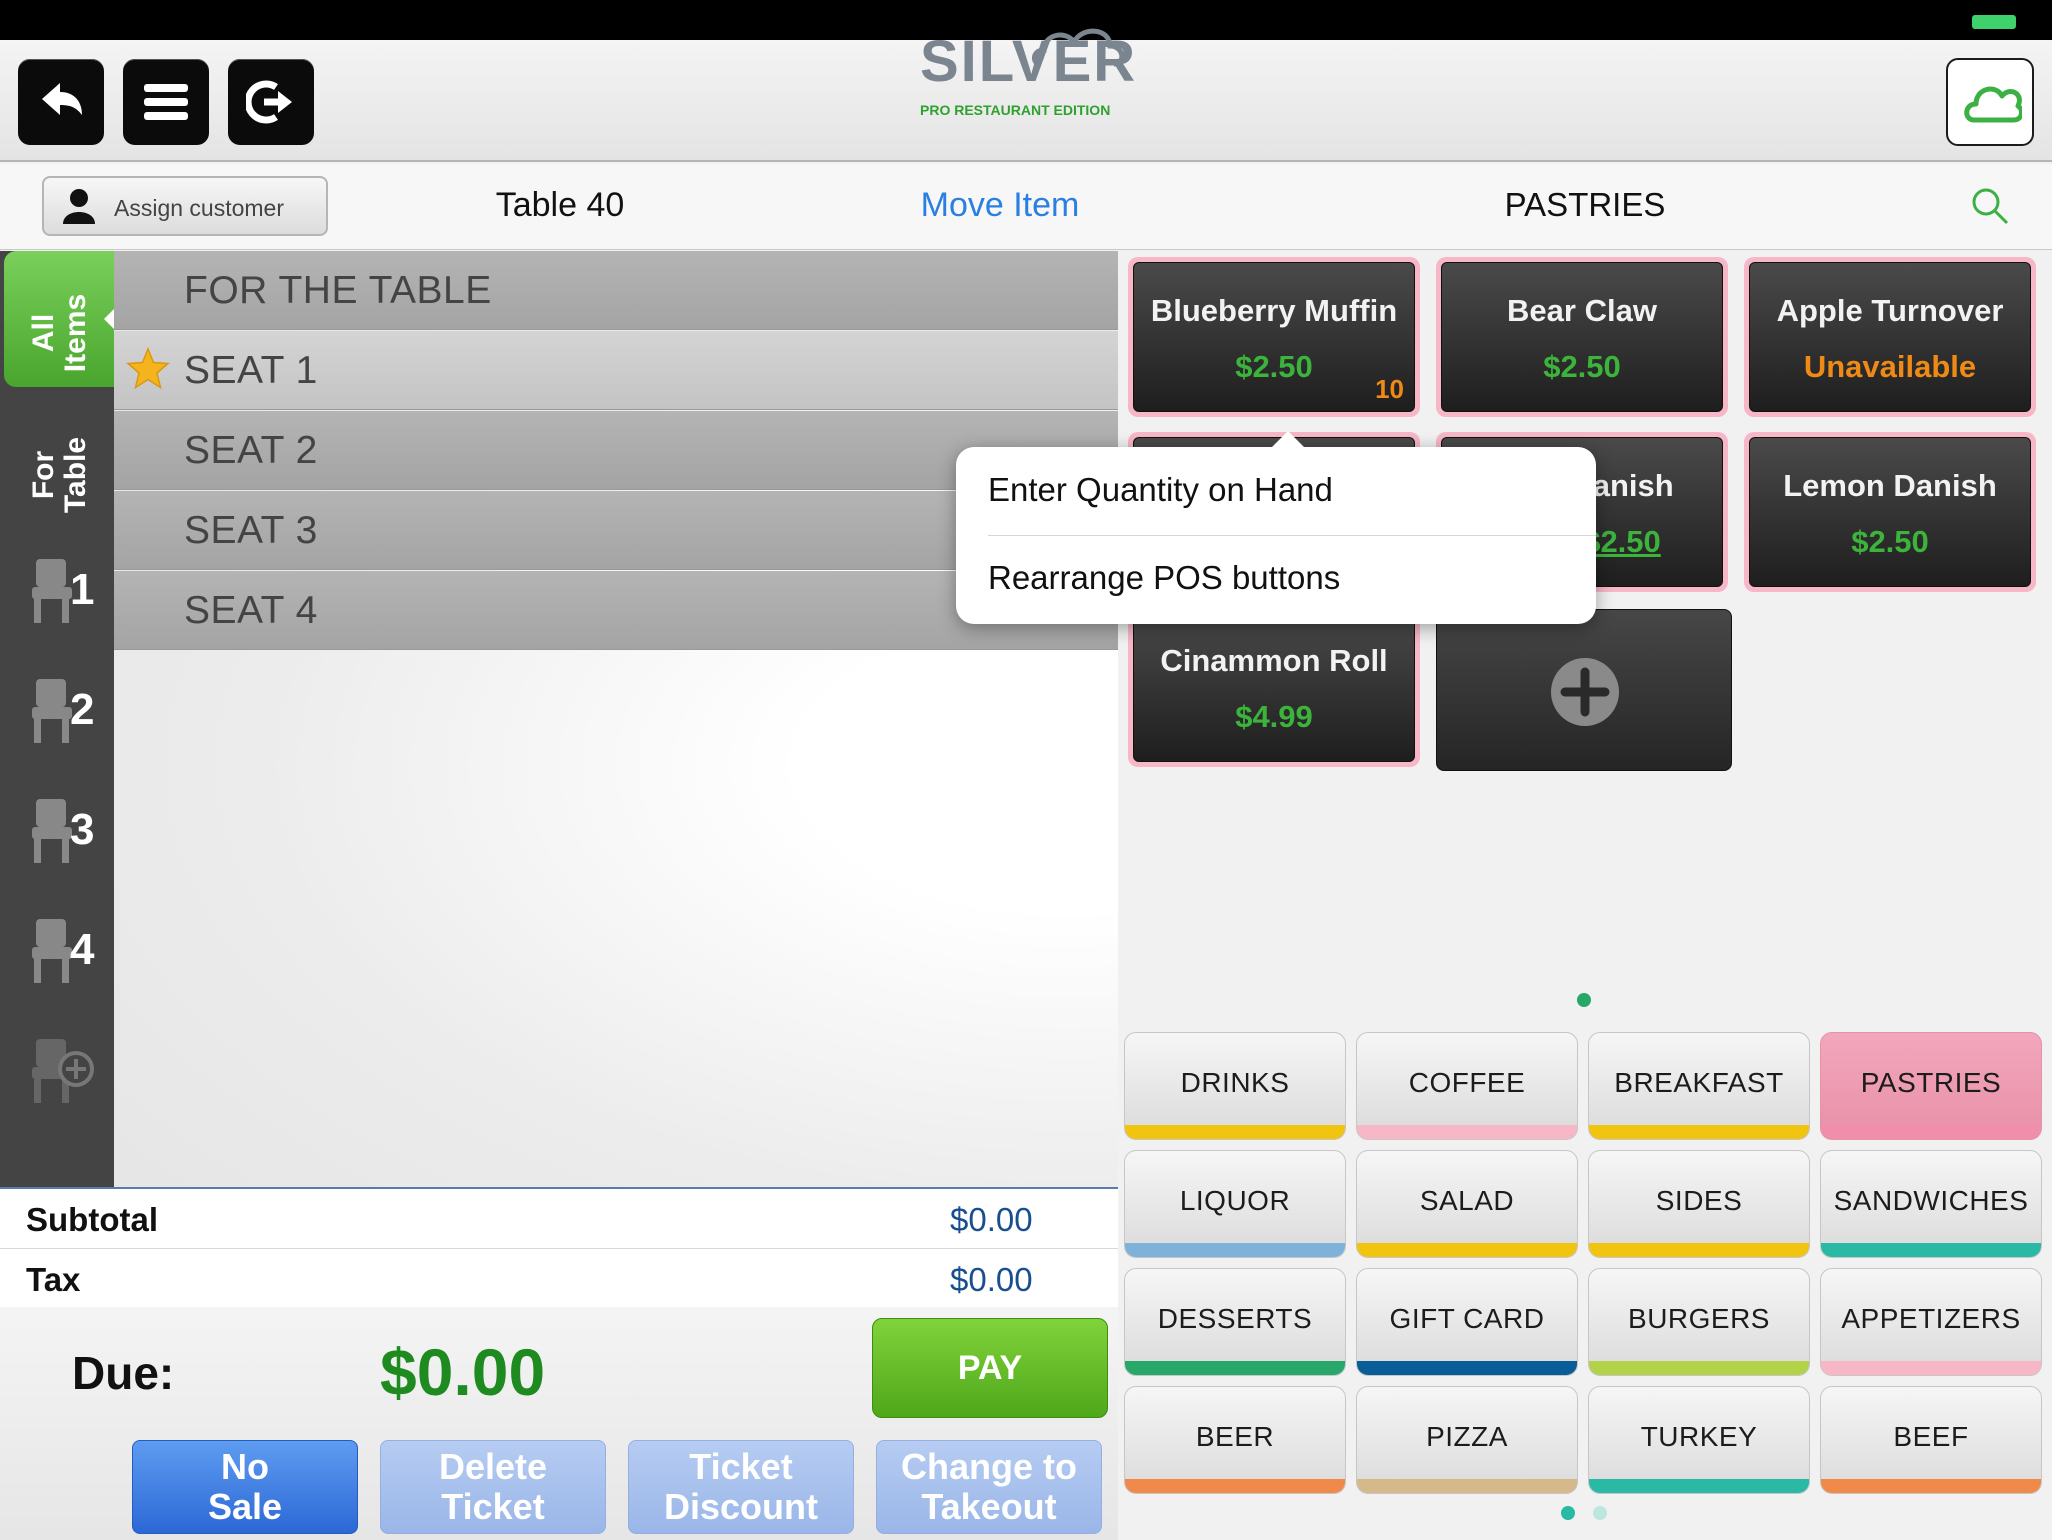 The height and width of the screenshot is (1540, 2052). What do you see at coordinates (989, 1487) in the screenshot?
I see `change-to-takeout-button: Change to Takeout` at bounding box center [989, 1487].